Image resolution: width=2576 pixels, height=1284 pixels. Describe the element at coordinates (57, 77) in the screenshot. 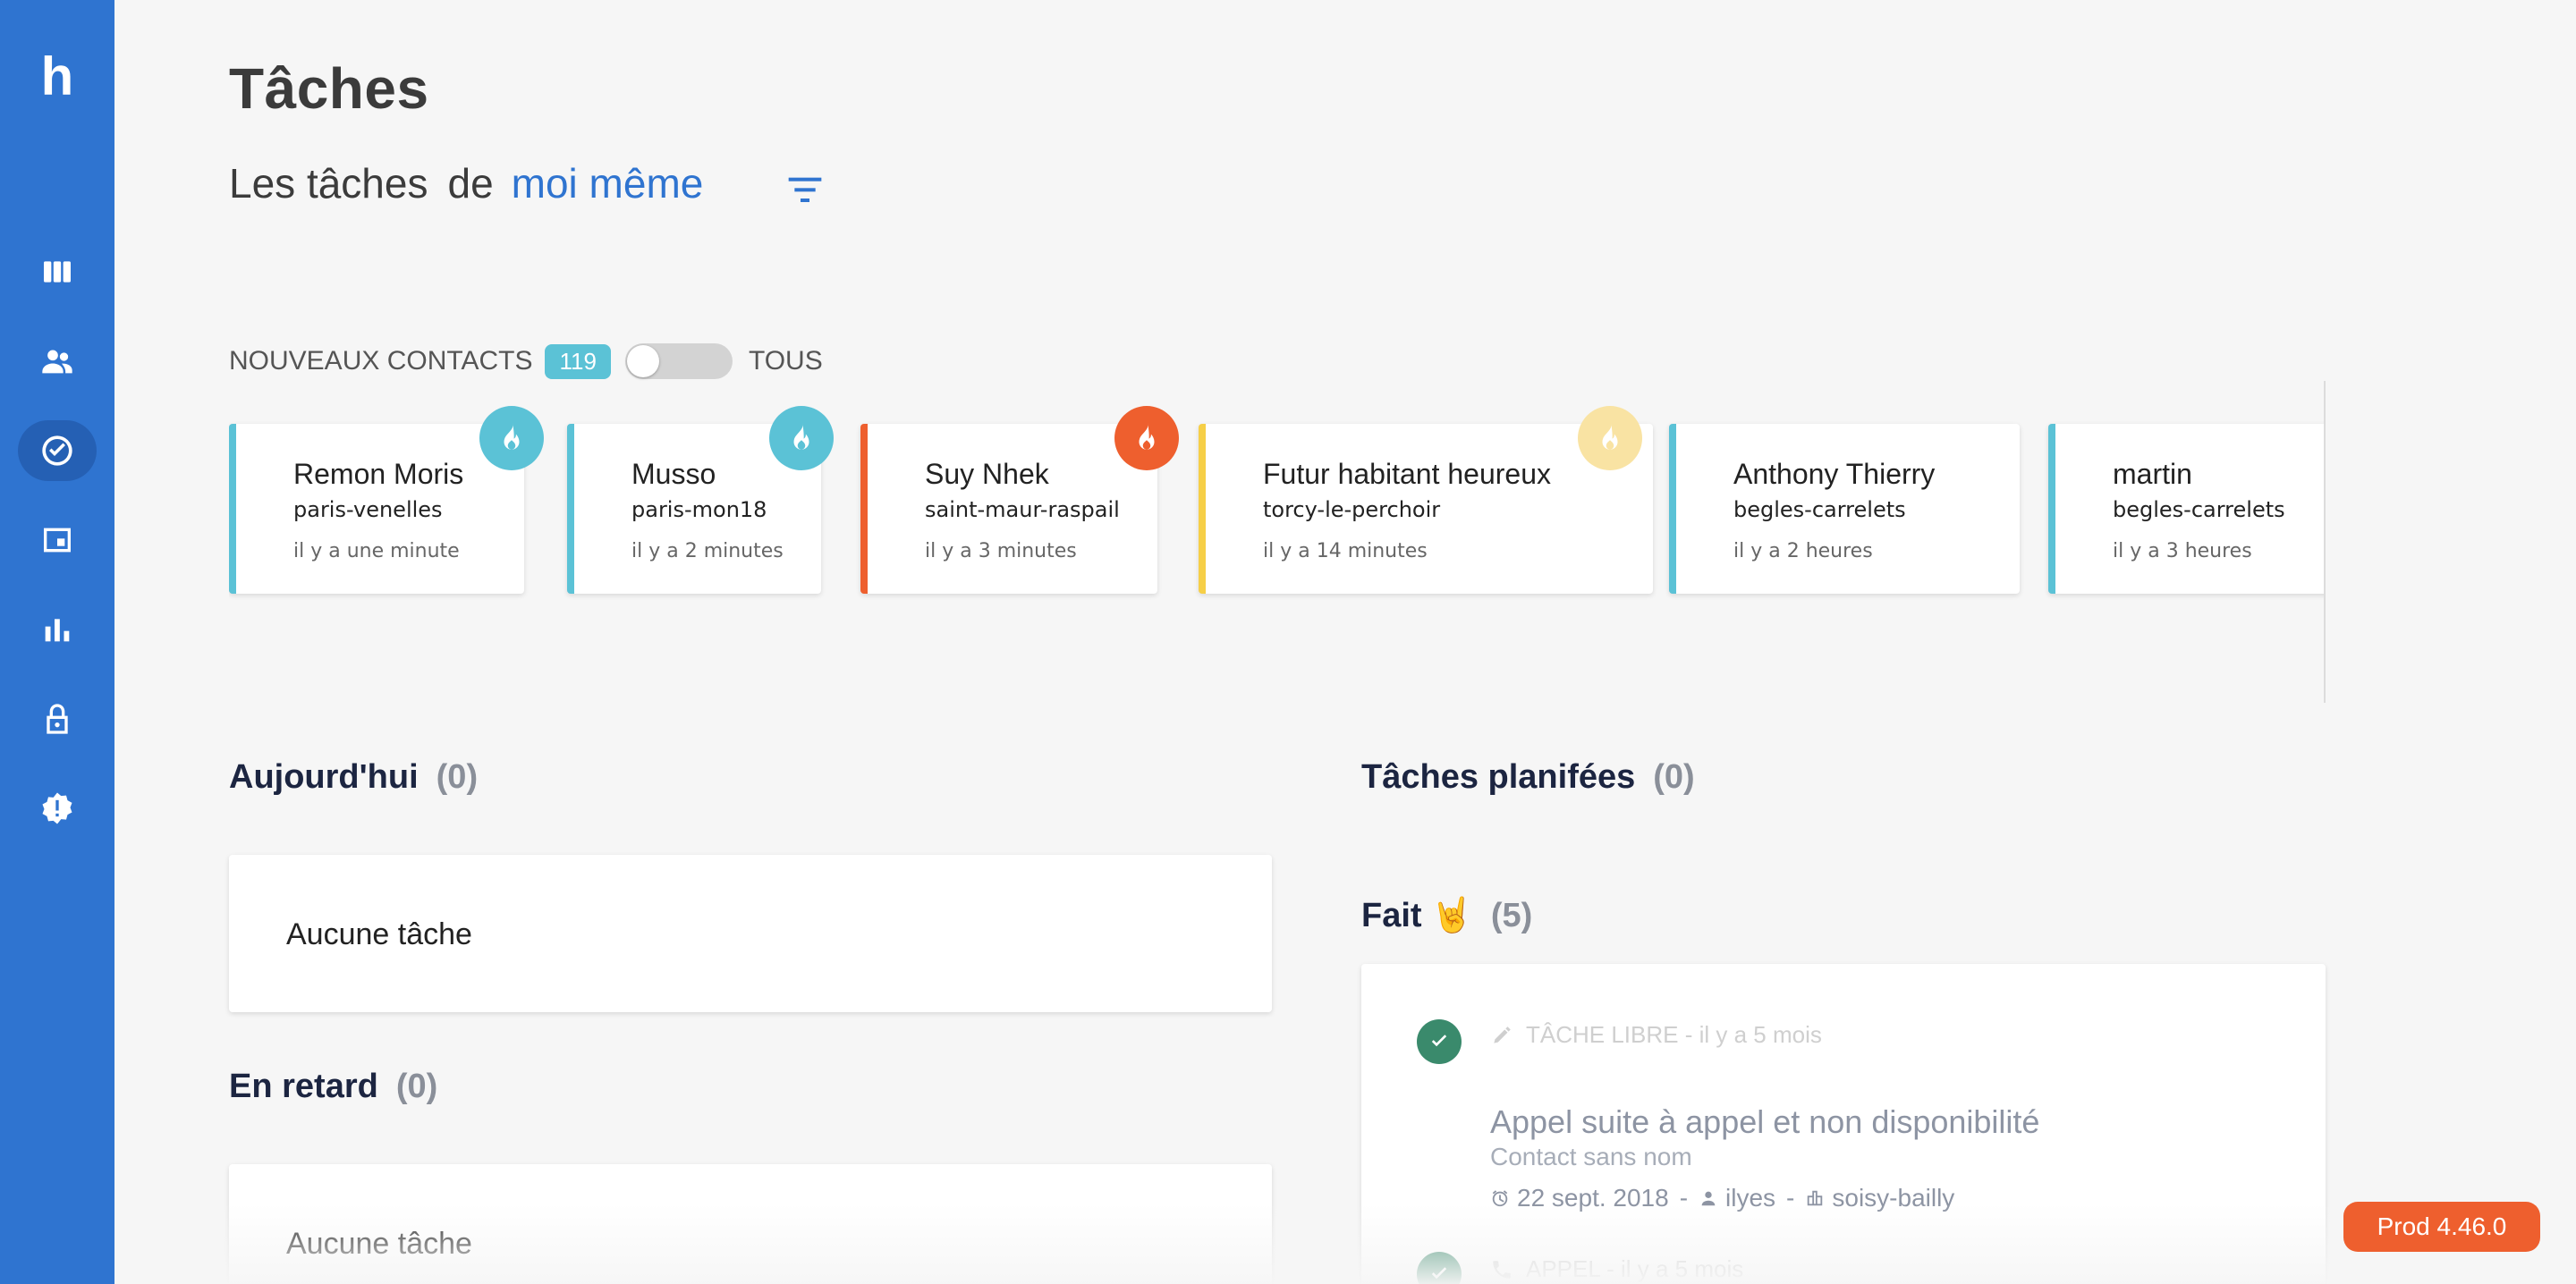

I see `app-logo: h` at that location.